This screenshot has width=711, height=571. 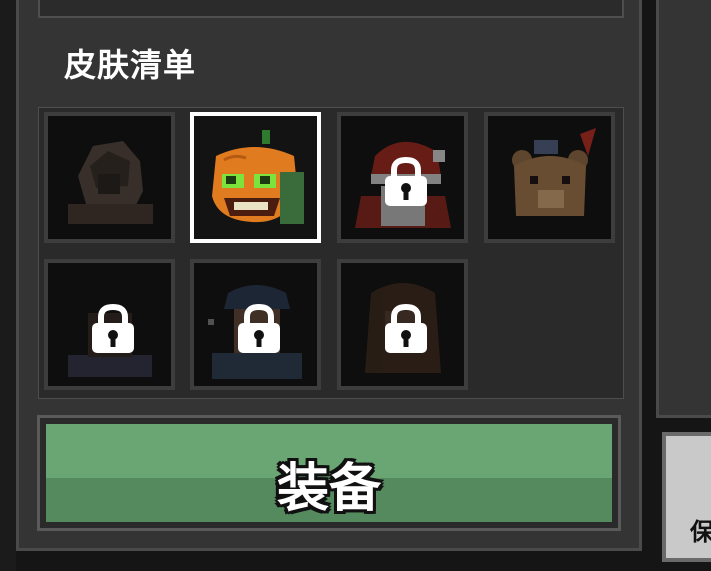 What do you see at coordinates (554, 172) in the screenshot?
I see `teddy-bear-icon` at bounding box center [554, 172].